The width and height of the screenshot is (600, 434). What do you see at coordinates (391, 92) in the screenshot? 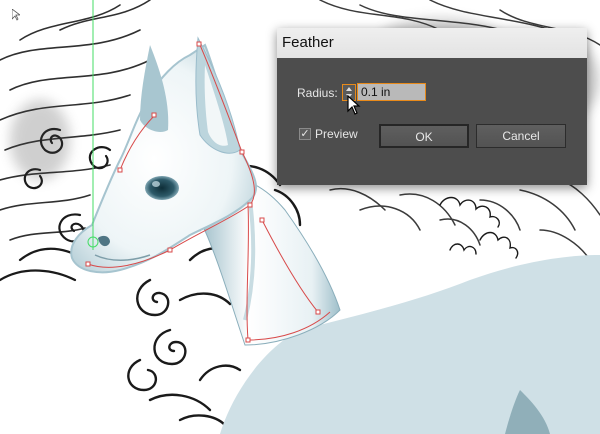
I see `radius-input` at bounding box center [391, 92].